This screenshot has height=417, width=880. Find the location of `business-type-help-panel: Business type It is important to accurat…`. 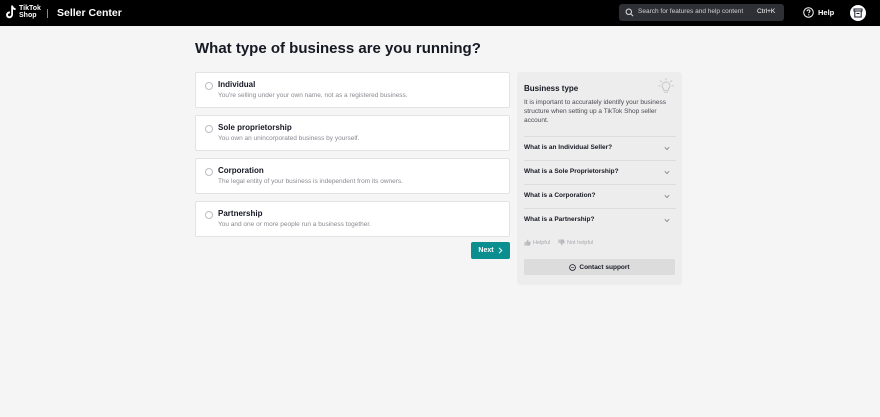

business-type-help-panel: Business type It is important to accurat… is located at coordinates (599, 178).